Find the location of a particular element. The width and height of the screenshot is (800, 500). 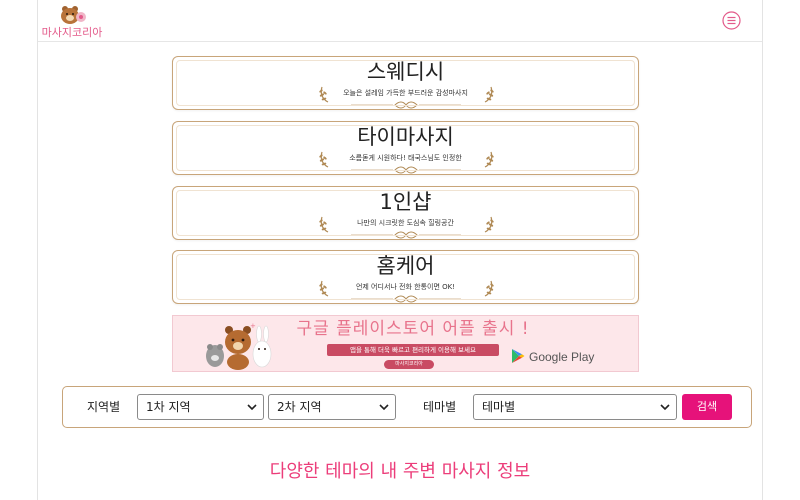

category-title: 스웨디시 is located at coordinates (405, 72).